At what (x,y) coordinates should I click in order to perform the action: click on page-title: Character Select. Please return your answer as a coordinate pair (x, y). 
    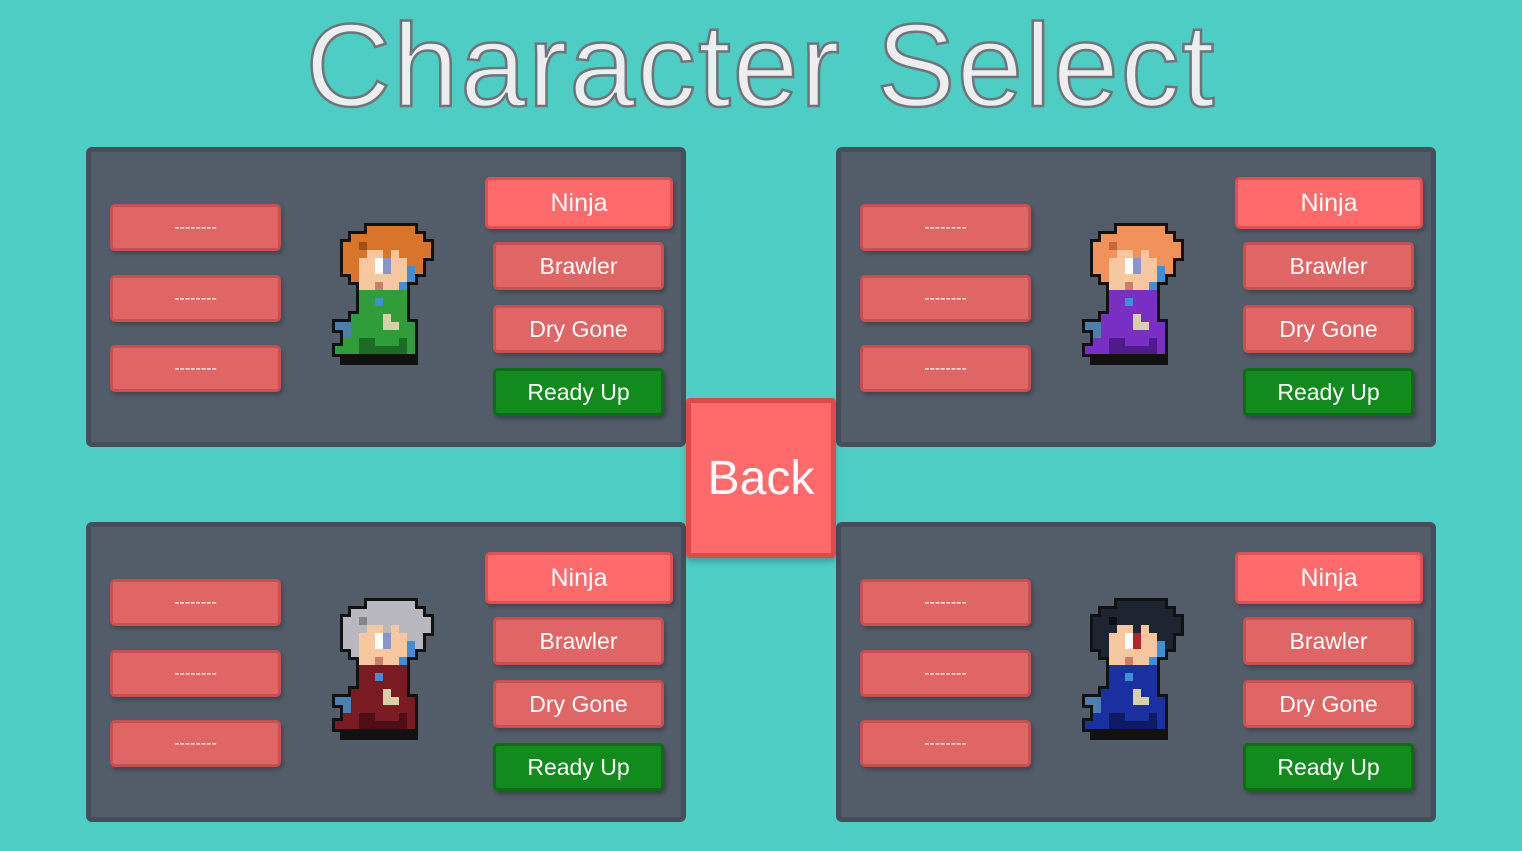
    Looking at the image, I should click on (760, 66).